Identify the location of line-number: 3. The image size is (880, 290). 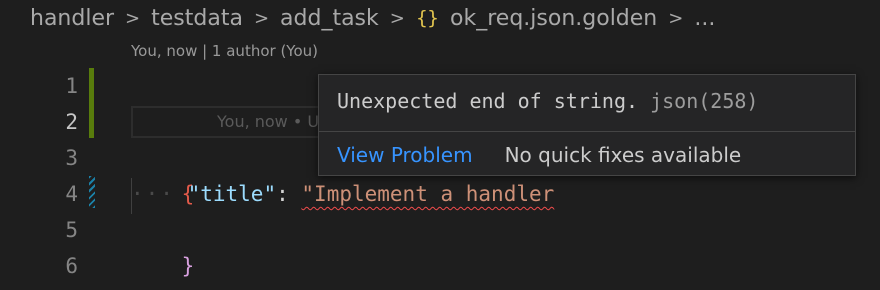
(71, 158).